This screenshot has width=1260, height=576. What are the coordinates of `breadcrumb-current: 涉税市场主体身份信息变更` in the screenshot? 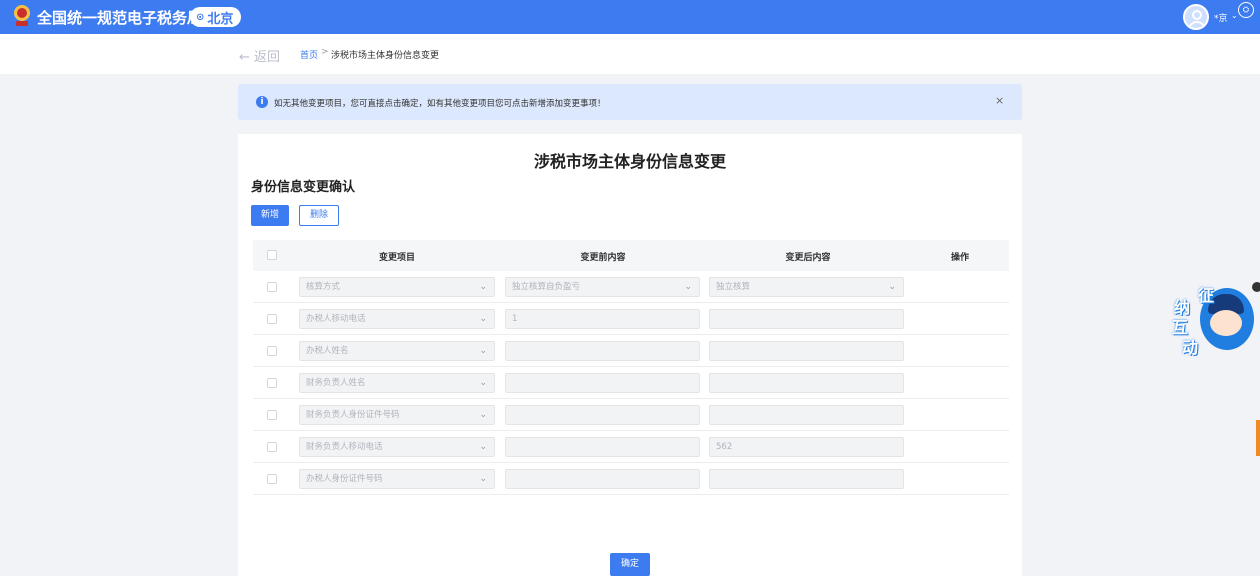 It's located at (385, 56).